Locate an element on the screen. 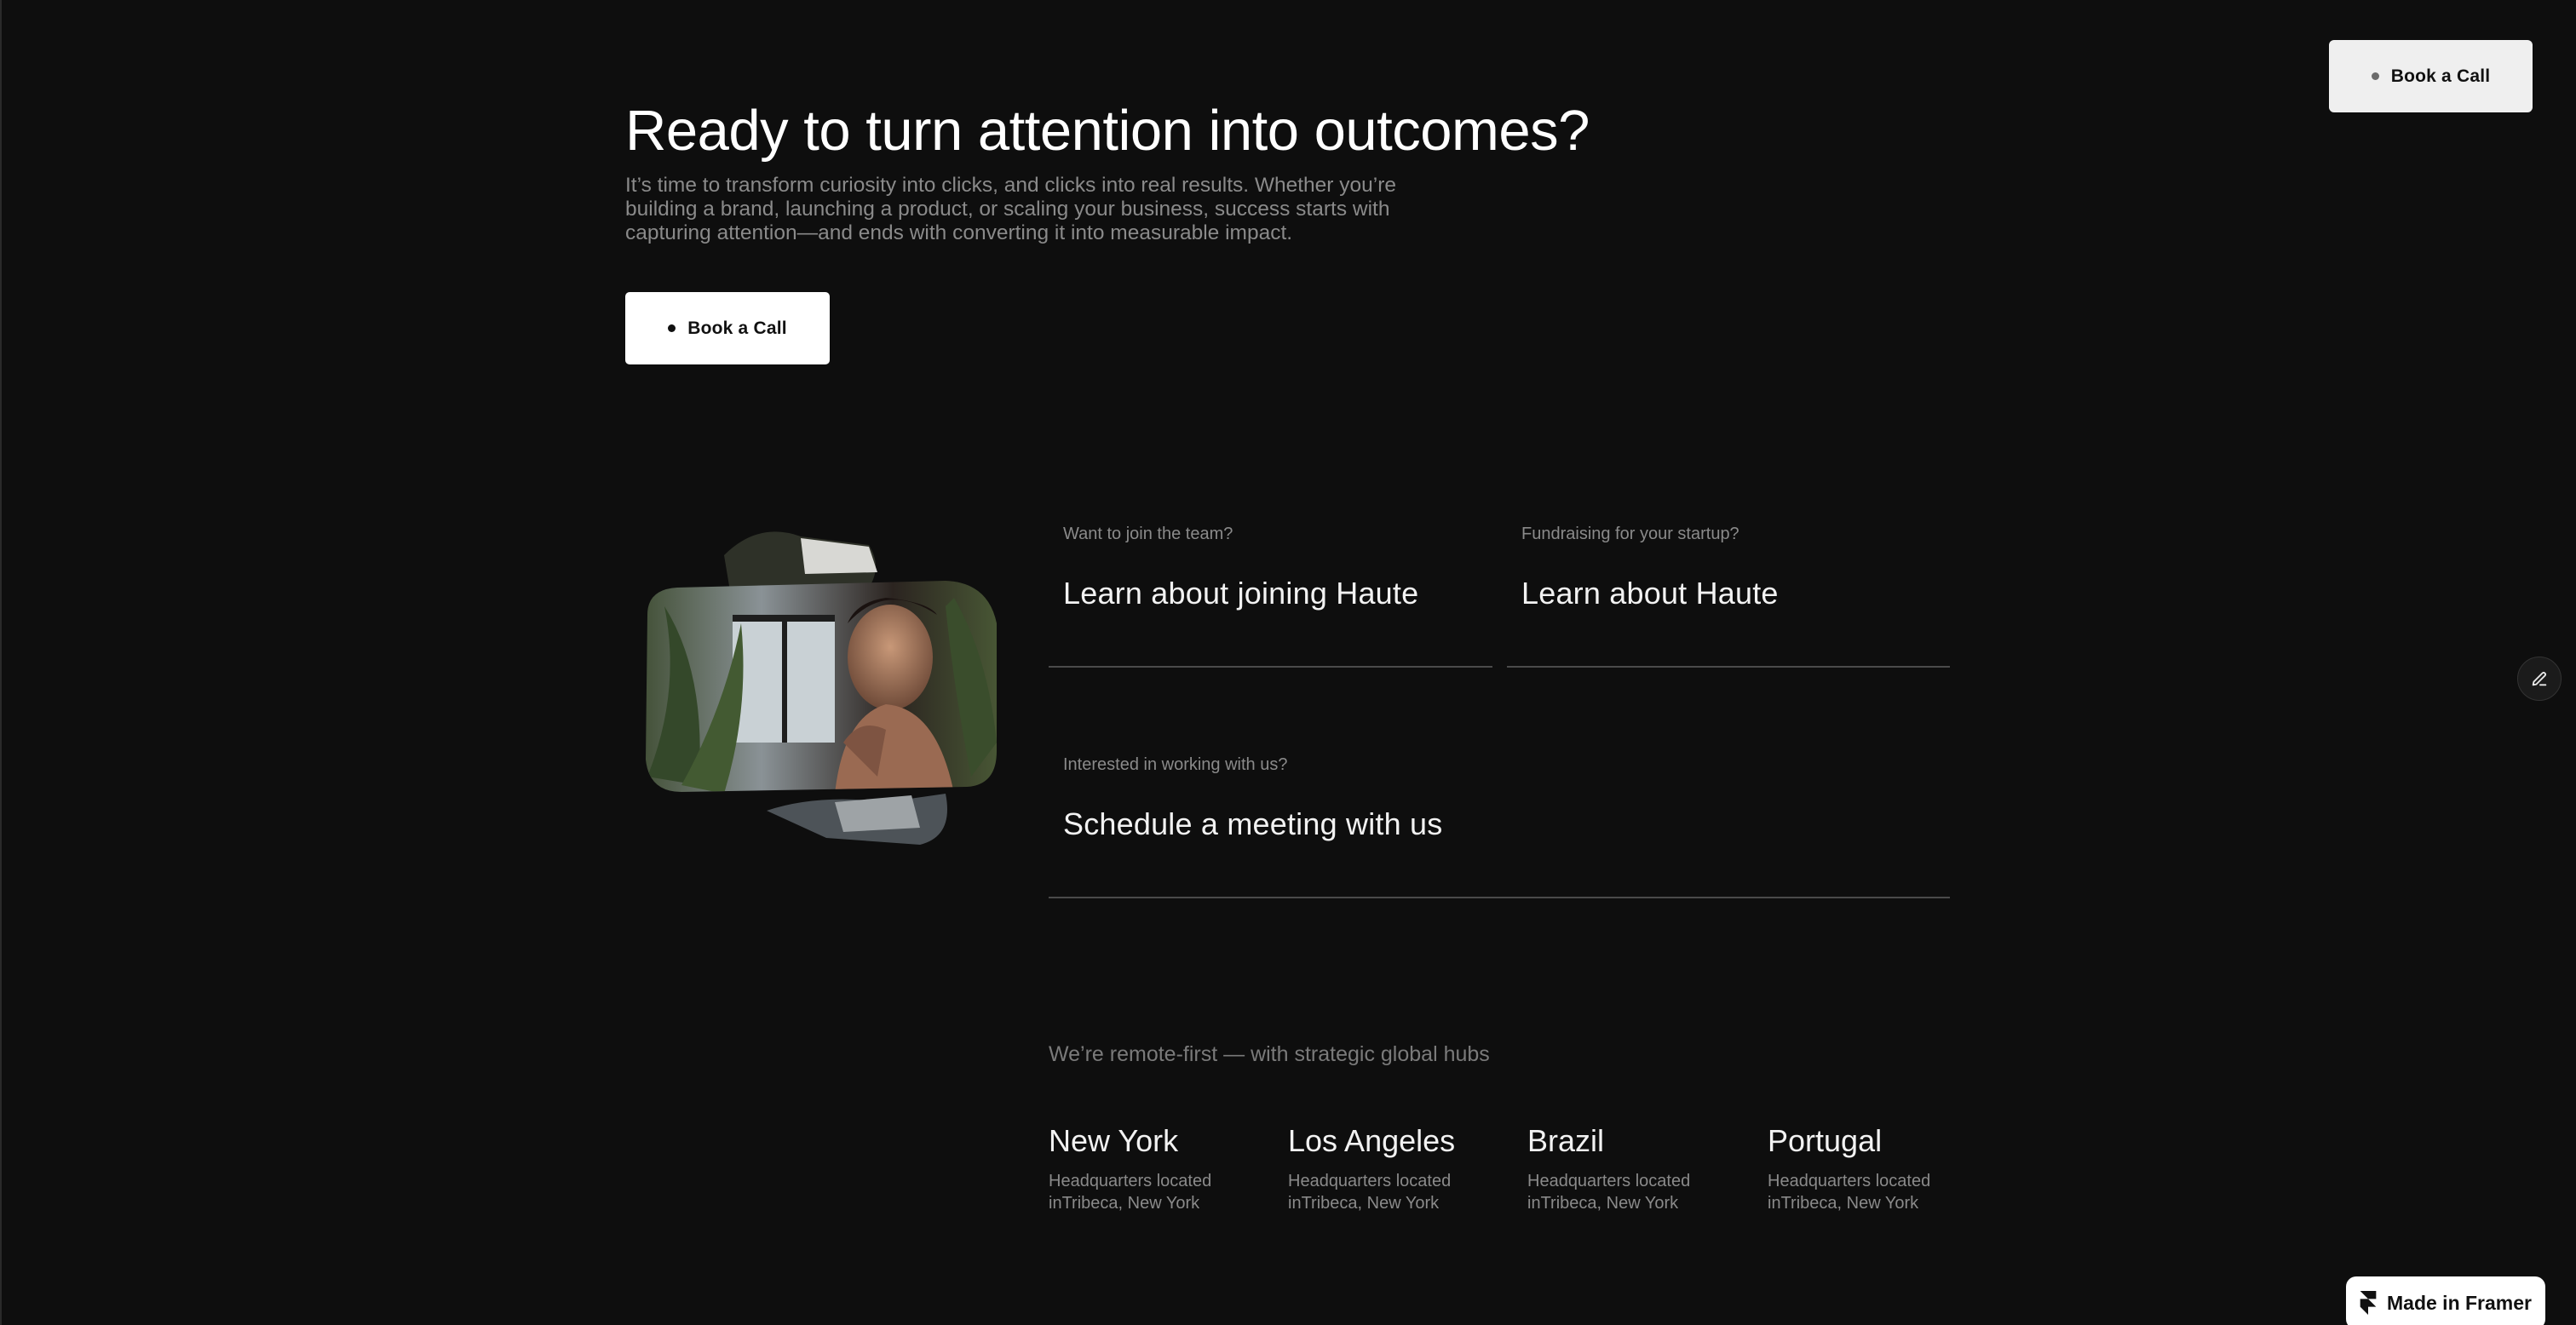 This screenshot has height=1325, width=2576. hub-city: Portugal is located at coordinates (1826, 1140).